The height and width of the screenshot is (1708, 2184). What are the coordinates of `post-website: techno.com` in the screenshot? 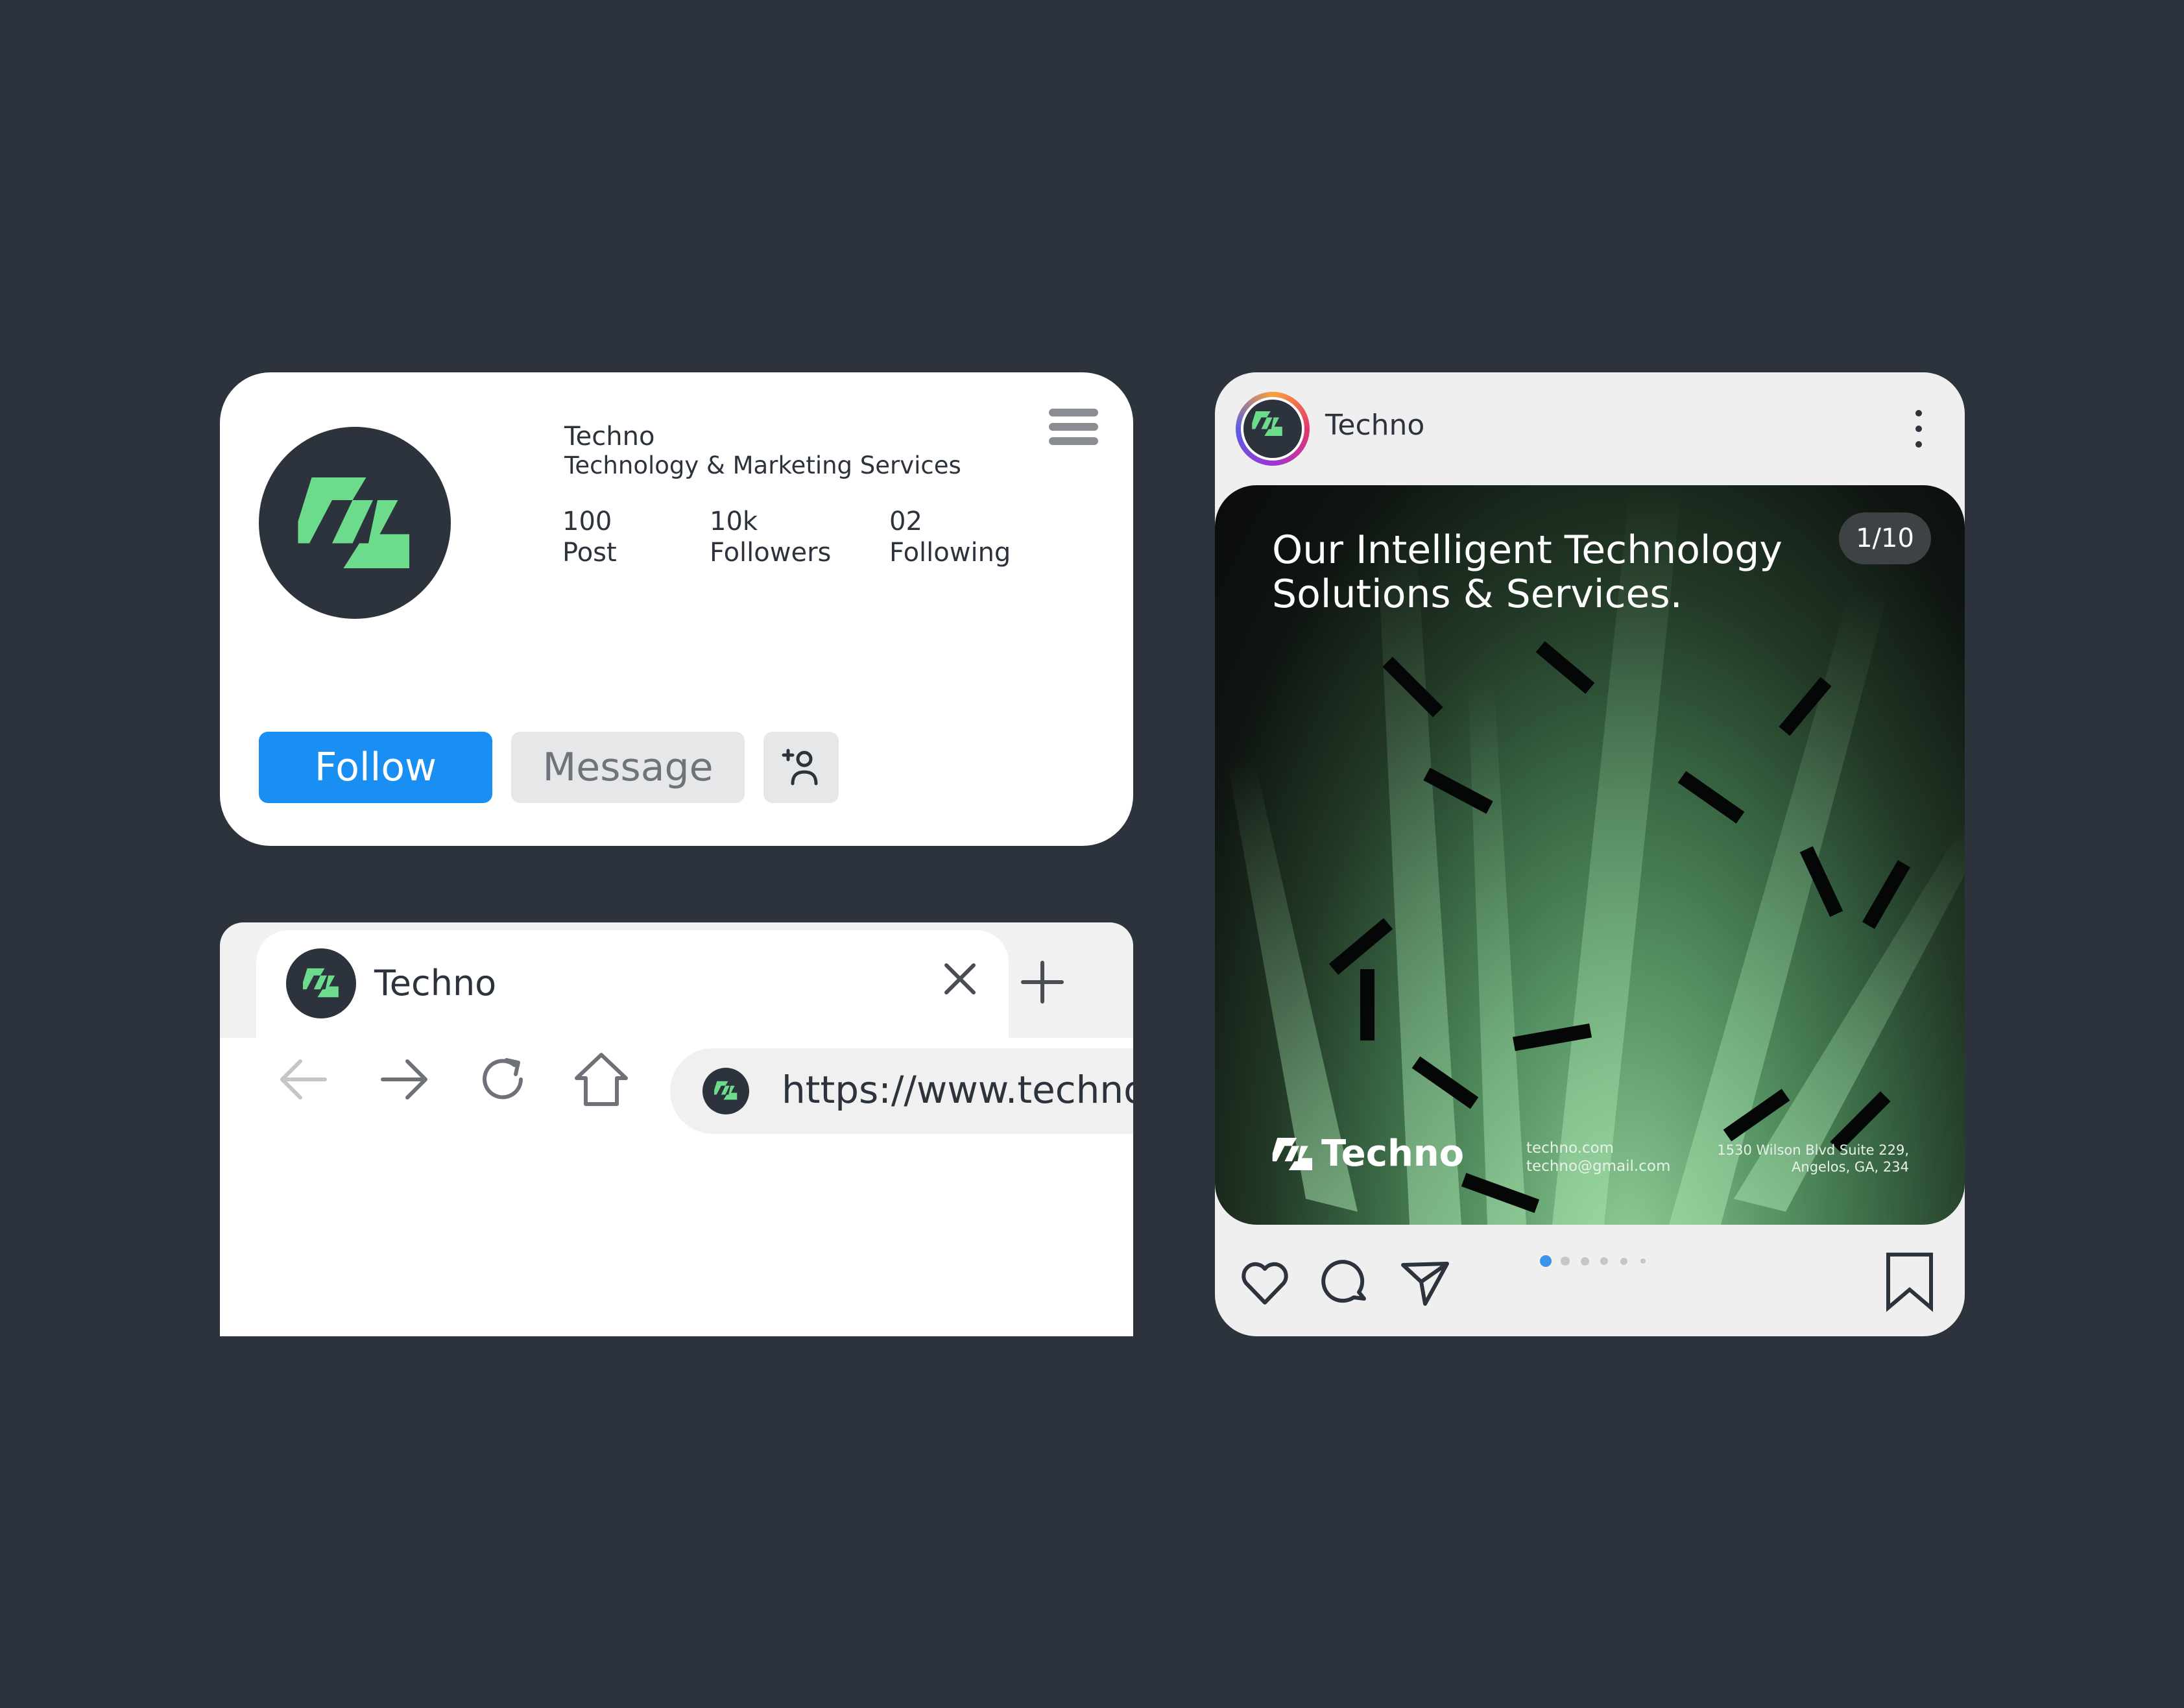 It's located at (1570, 1148).